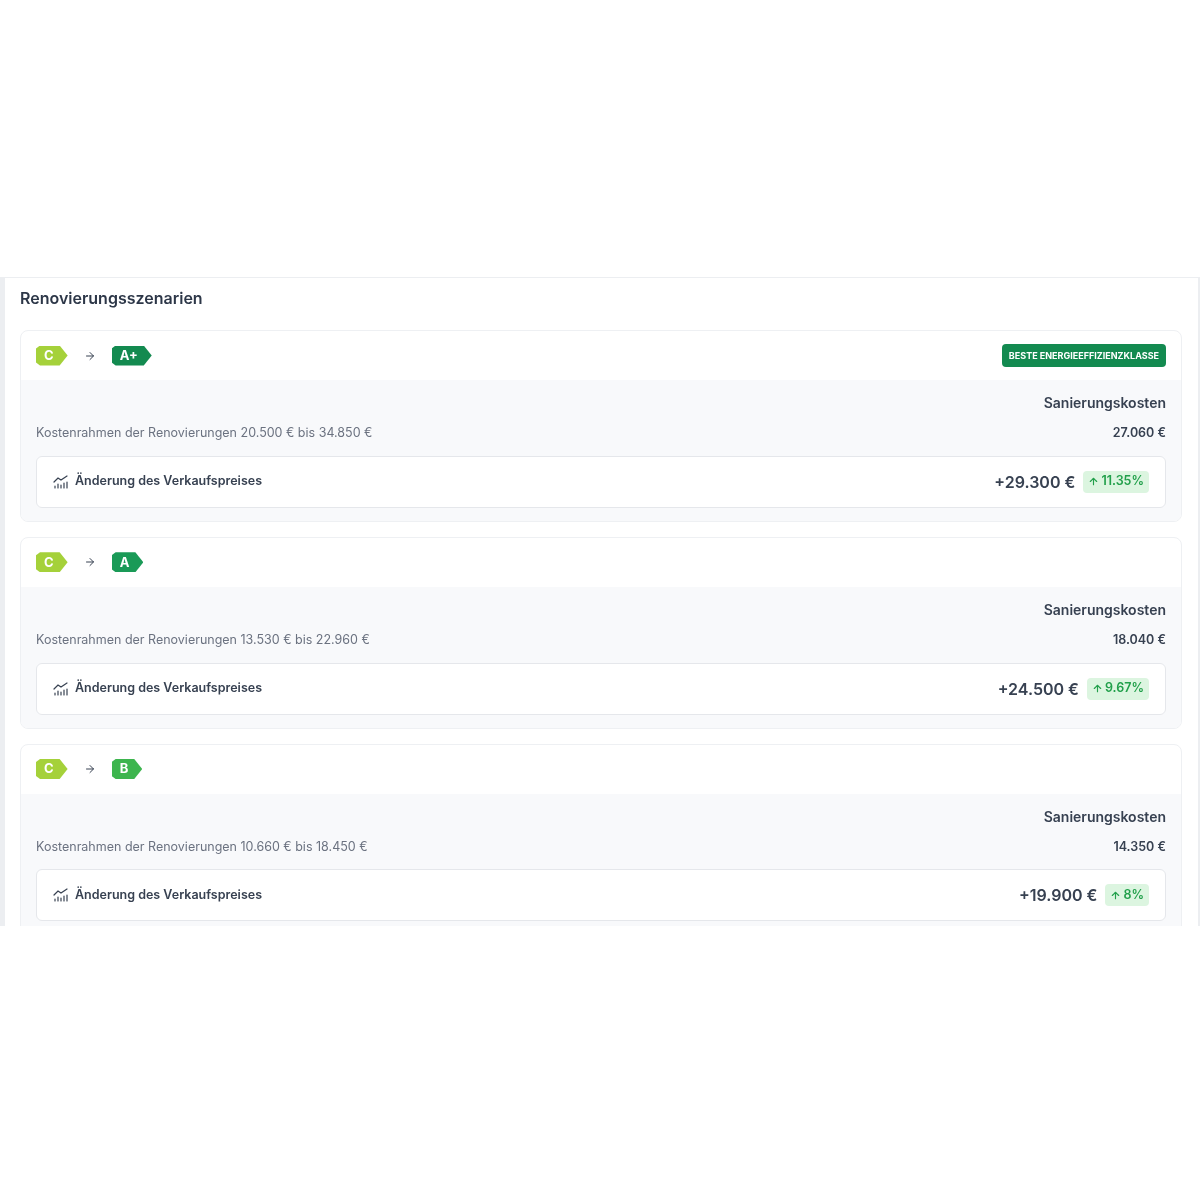 The image size is (1200, 1200). Describe the element at coordinates (1139, 639) in the screenshot. I see `cost-value: 18.040 €` at that location.